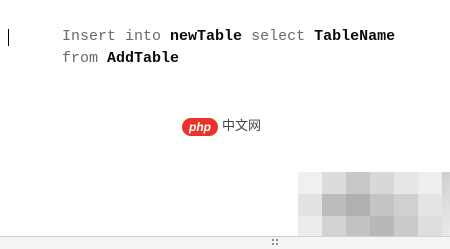  I want to click on status-bar, so click(225, 242).